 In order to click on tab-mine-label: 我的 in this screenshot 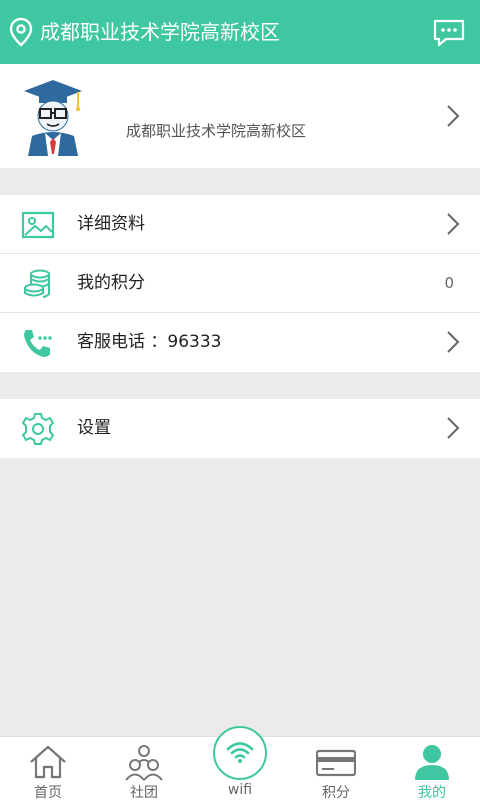, I will do `click(432, 792)`.